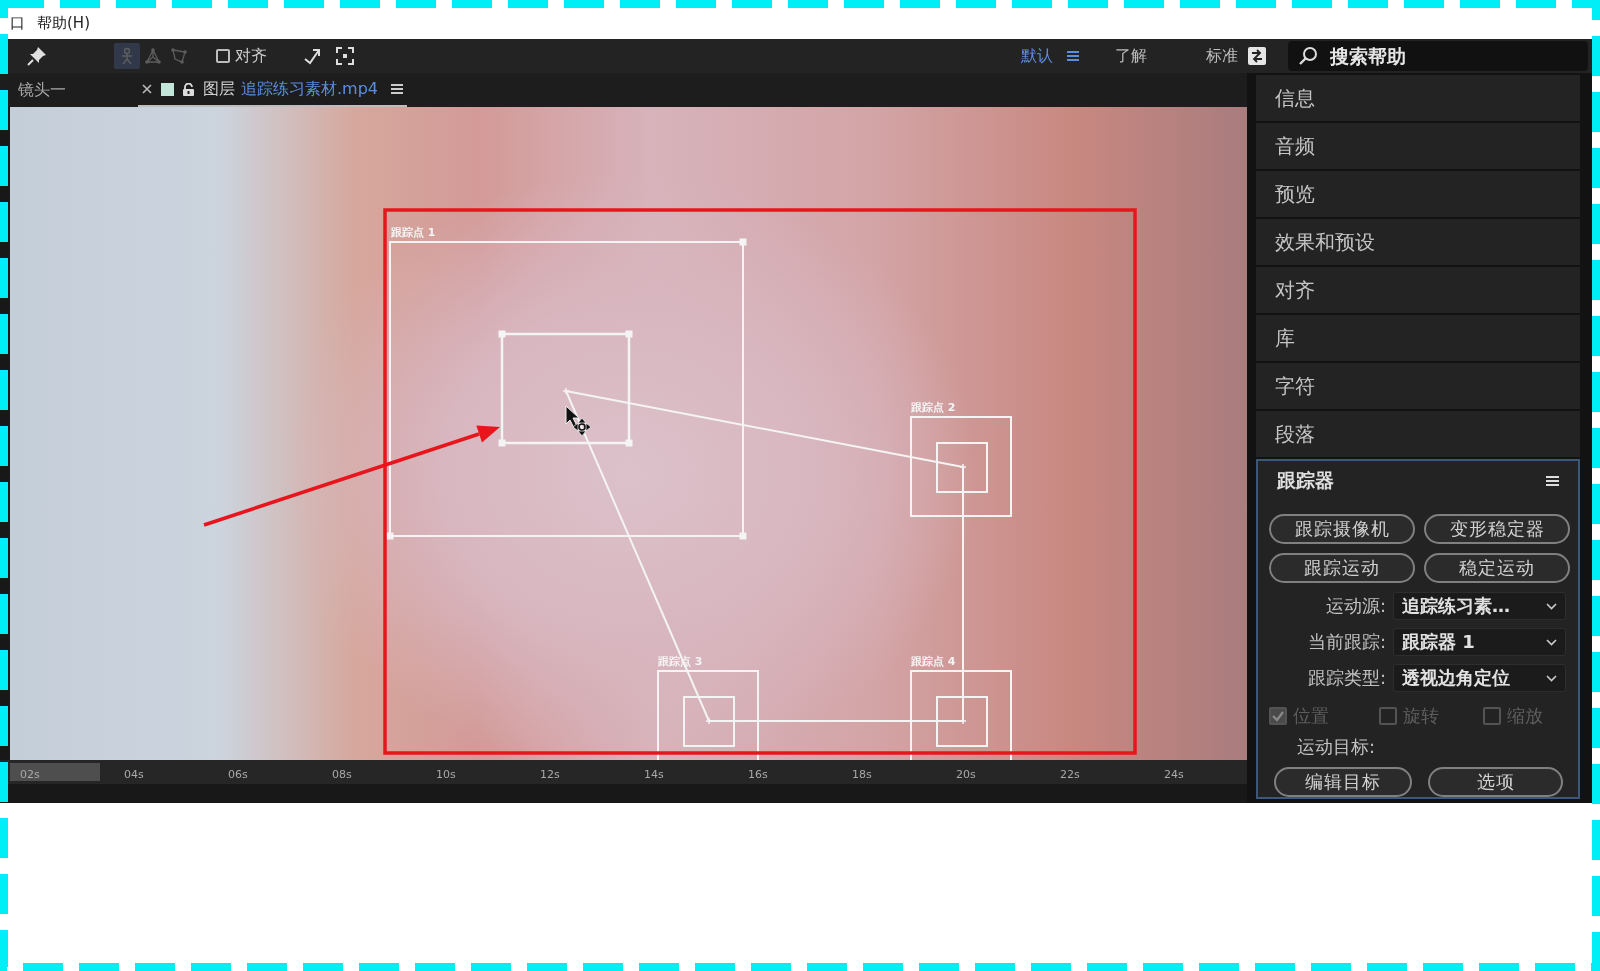 Image resolution: width=1600 pixels, height=971 pixels. Describe the element at coordinates (1497, 568) in the screenshot. I see `tracker-button: 稳定运动` at that location.